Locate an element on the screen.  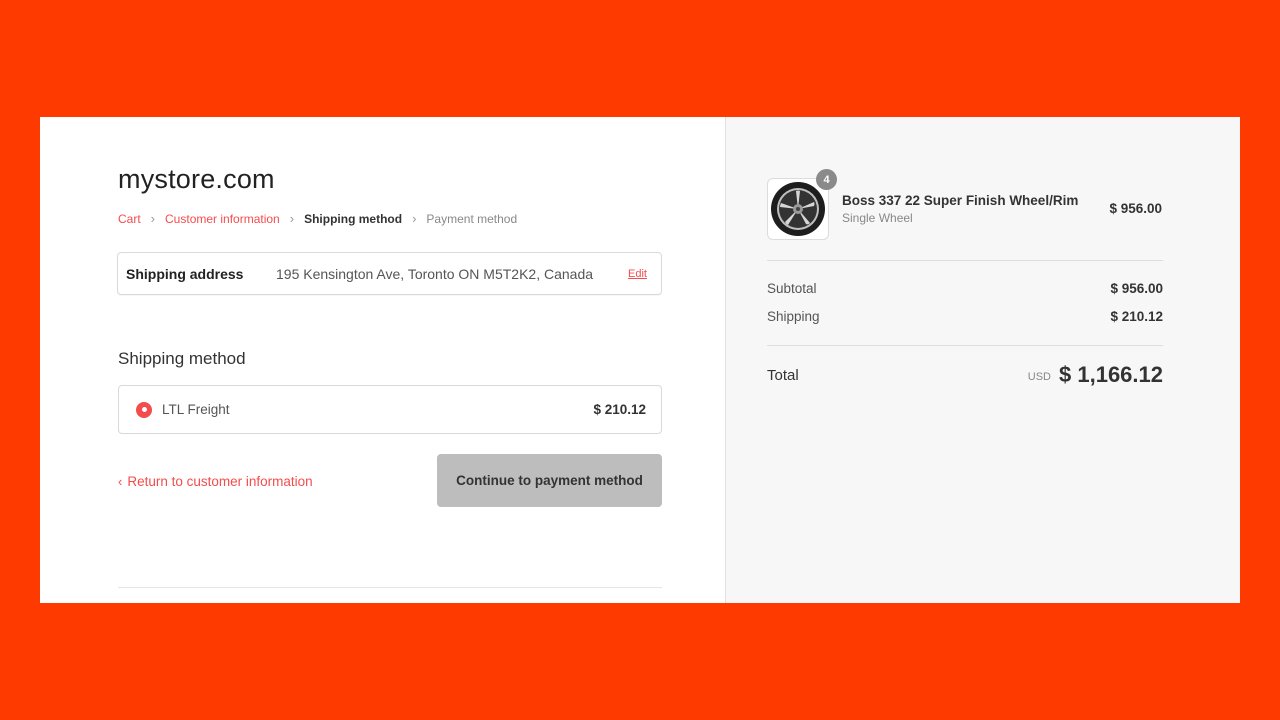
total-divider is located at coordinates (965, 345).